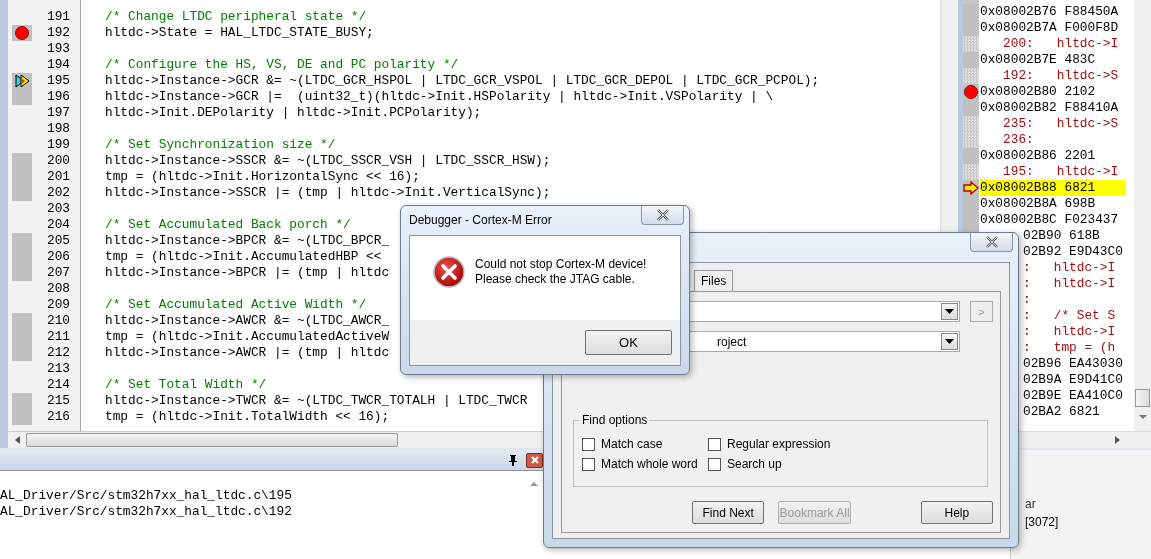  What do you see at coordinates (239, 32) in the screenshot?
I see `code-line: hltdc->State = HAL_LTDC_STATE_BUSY;` at bounding box center [239, 32].